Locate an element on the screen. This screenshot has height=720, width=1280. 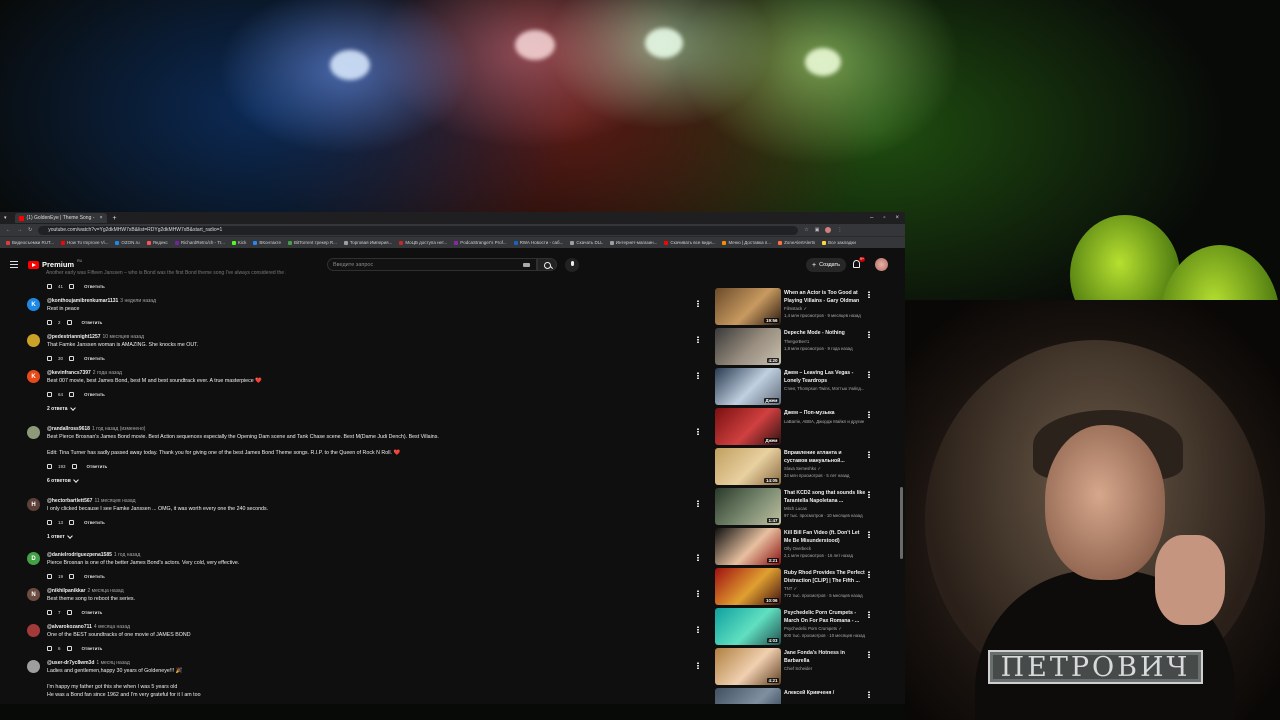
comment-author: @konthoujamibrenkumar1131 is located at coordinates (82, 301).